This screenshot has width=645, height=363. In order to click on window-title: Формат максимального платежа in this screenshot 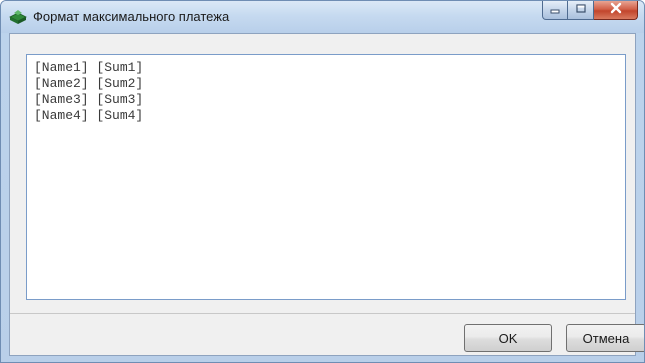, I will do `click(131, 16)`.